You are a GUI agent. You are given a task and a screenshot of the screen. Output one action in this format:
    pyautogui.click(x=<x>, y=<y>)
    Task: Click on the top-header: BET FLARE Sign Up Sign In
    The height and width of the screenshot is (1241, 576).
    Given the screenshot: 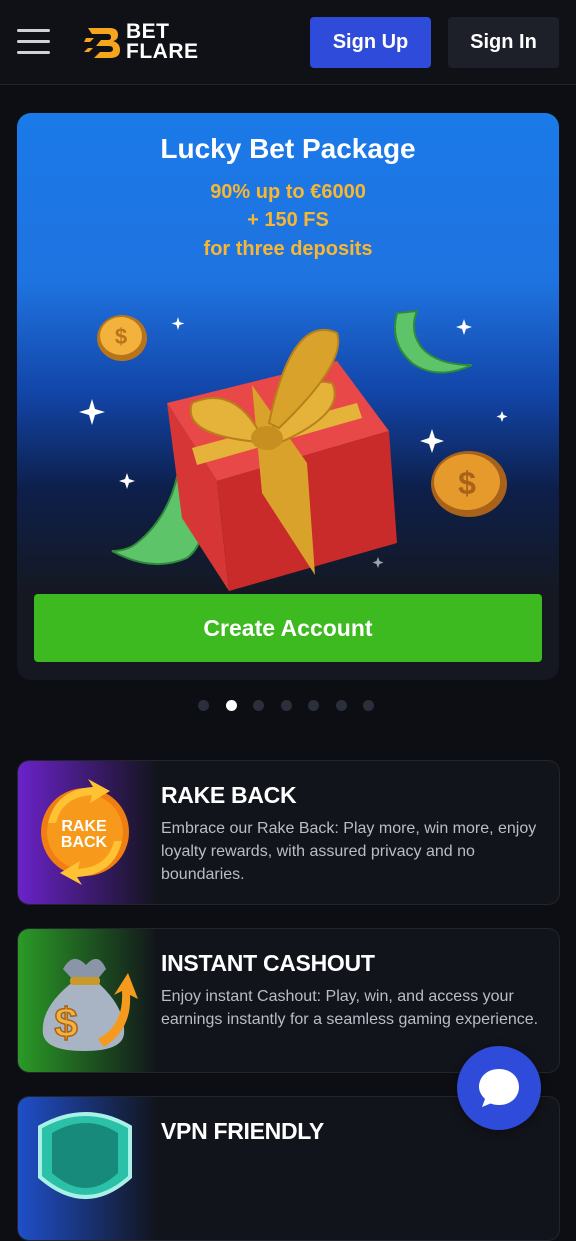 What is the action you would take?
    pyautogui.click(x=288, y=42)
    